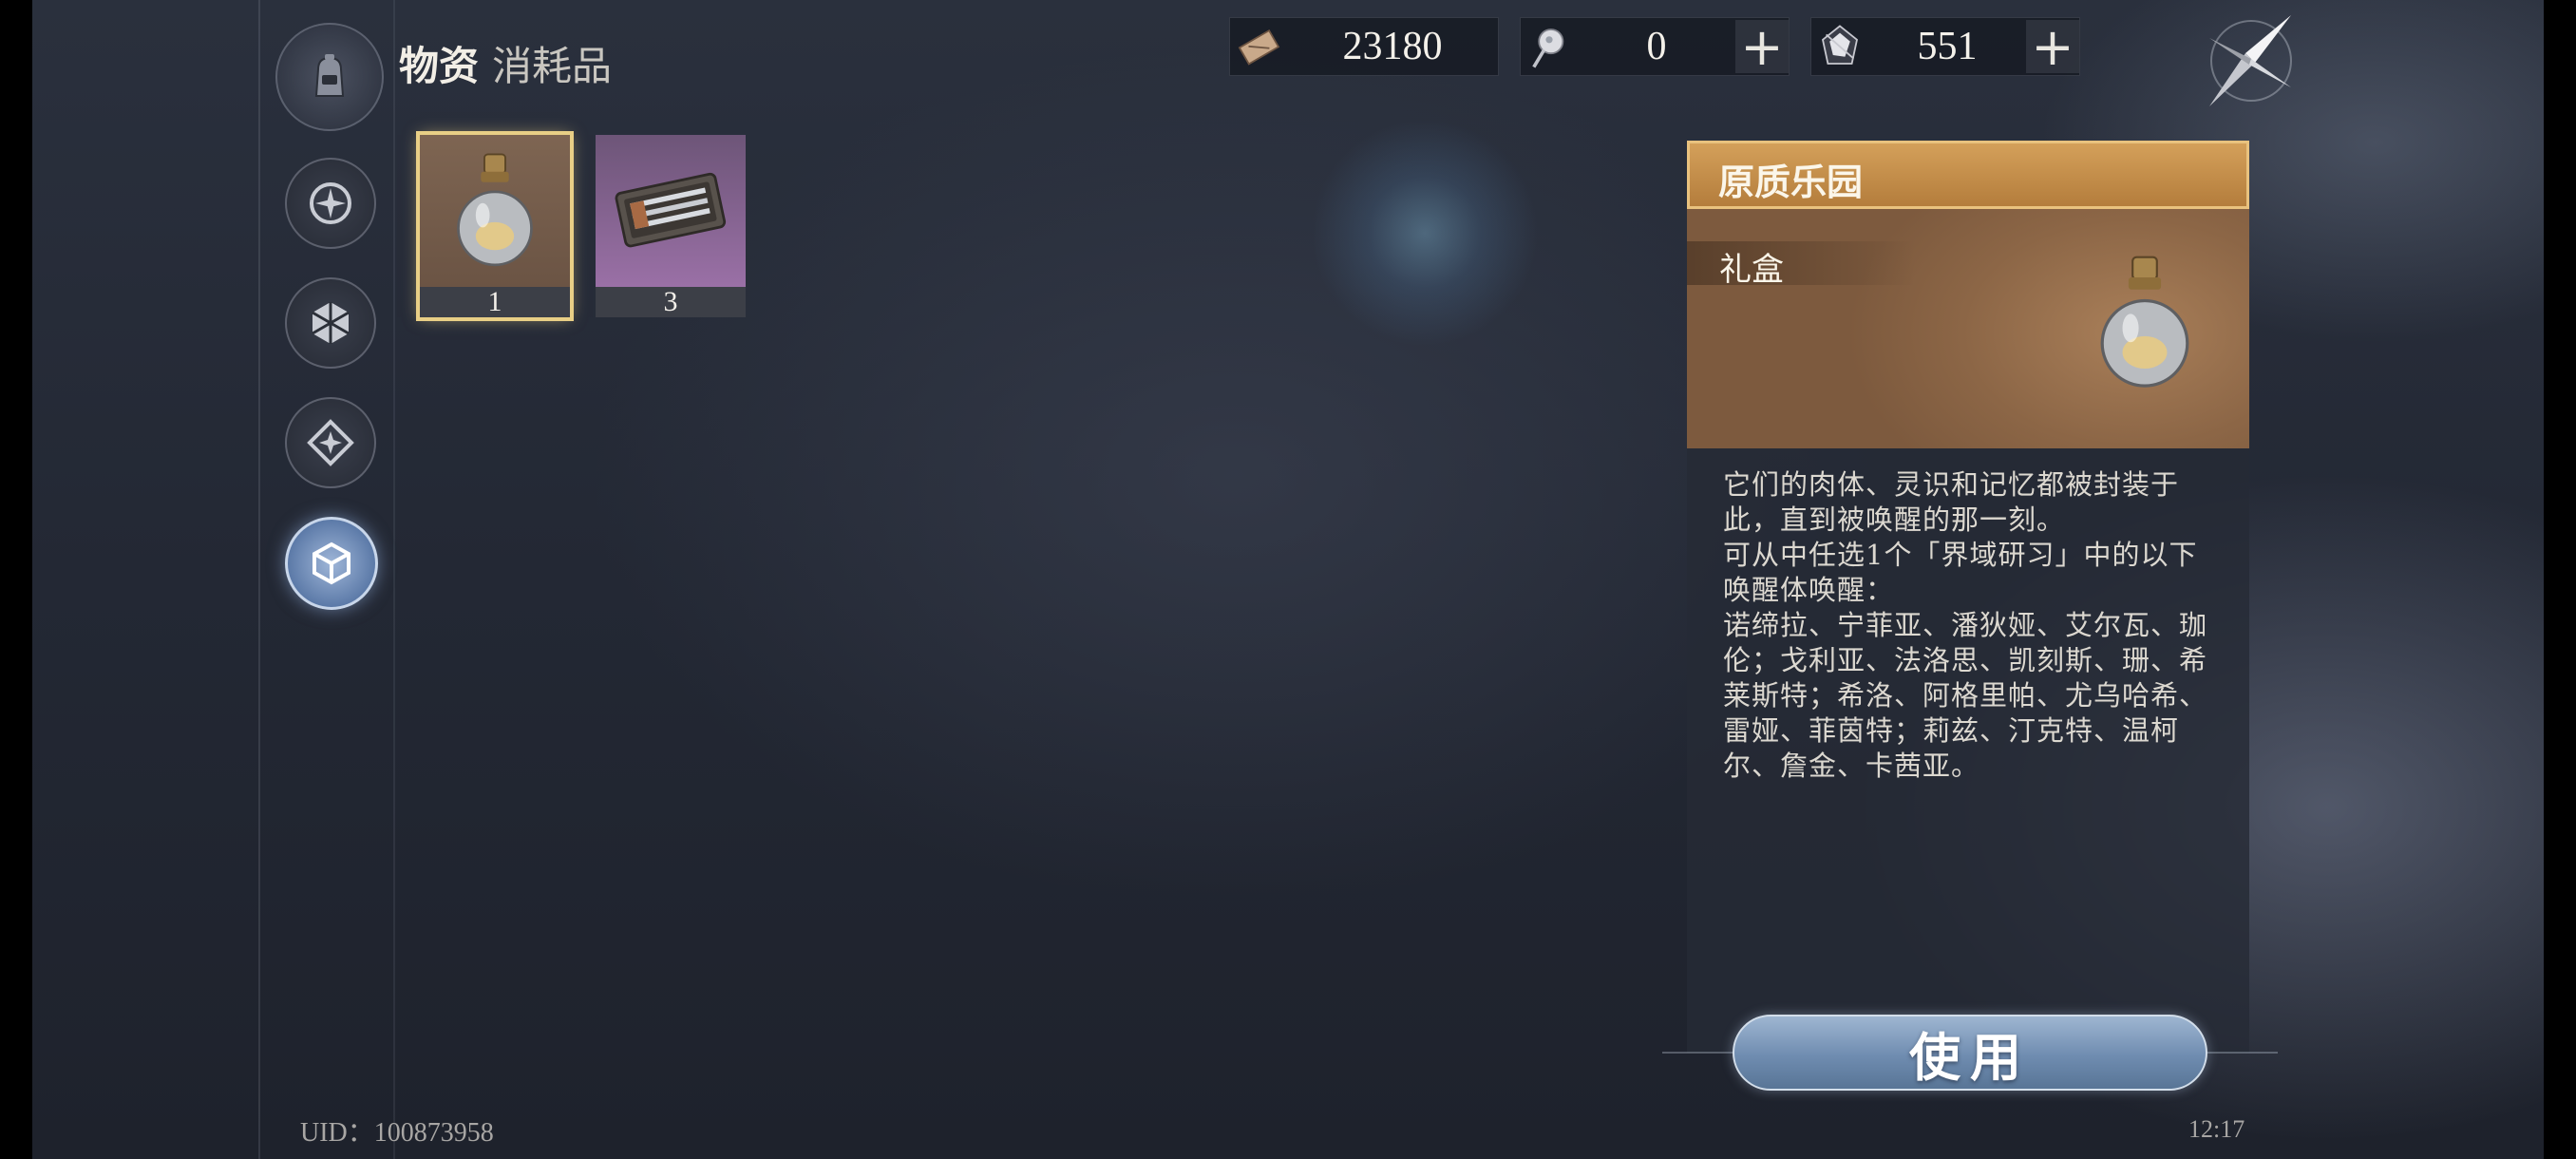 The width and height of the screenshot is (2576, 1159). What do you see at coordinates (1425, 233) in the screenshot?
I see `floating-orb-decoration` at bounding box center [1425, 233].